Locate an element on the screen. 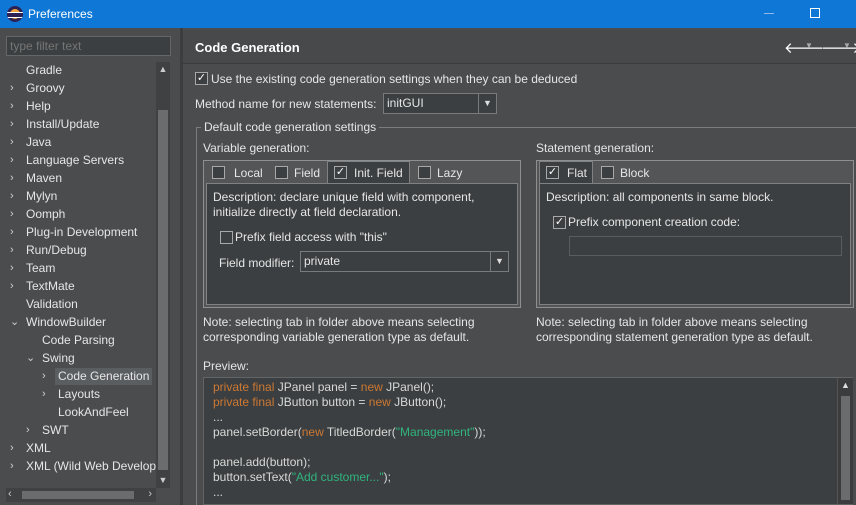 This screenshot has width=856, height=505. tree-item-label: Code Generation is located at coordinates (104, 376).